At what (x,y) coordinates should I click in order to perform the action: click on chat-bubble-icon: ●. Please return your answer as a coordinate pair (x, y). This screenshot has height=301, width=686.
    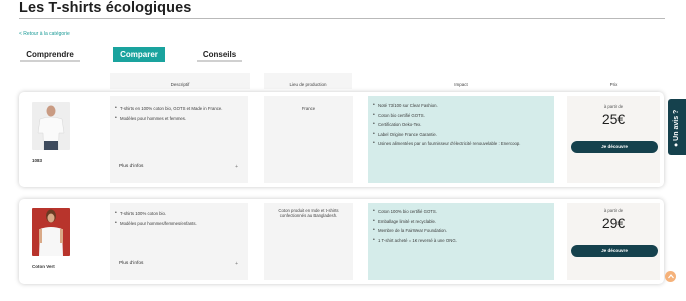
    Looking at the image, I should click on (676, 144).